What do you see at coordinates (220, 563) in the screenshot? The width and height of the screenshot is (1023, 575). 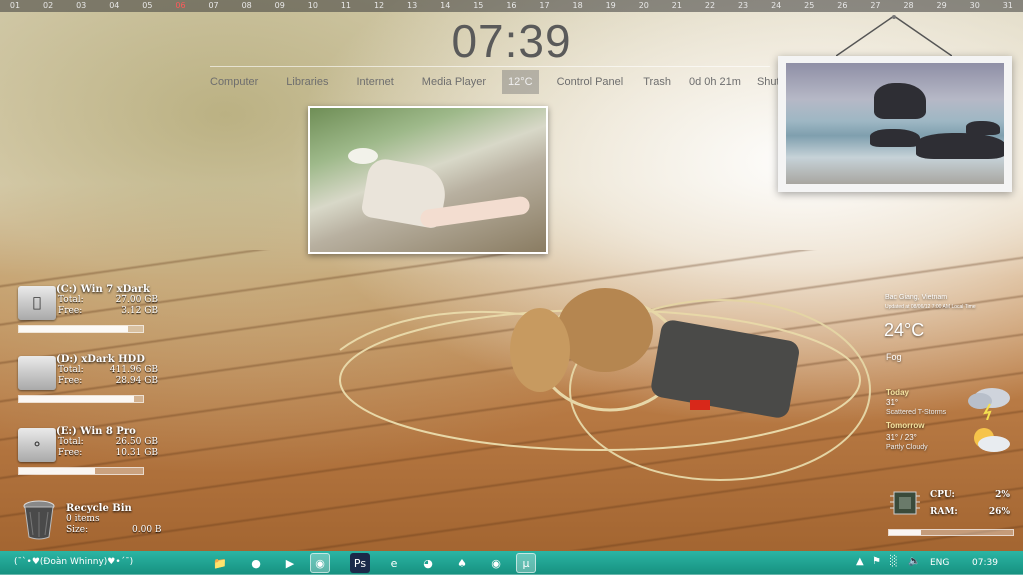 I see `file-explorer-icon: 📁` at bounding box center [220, 563].